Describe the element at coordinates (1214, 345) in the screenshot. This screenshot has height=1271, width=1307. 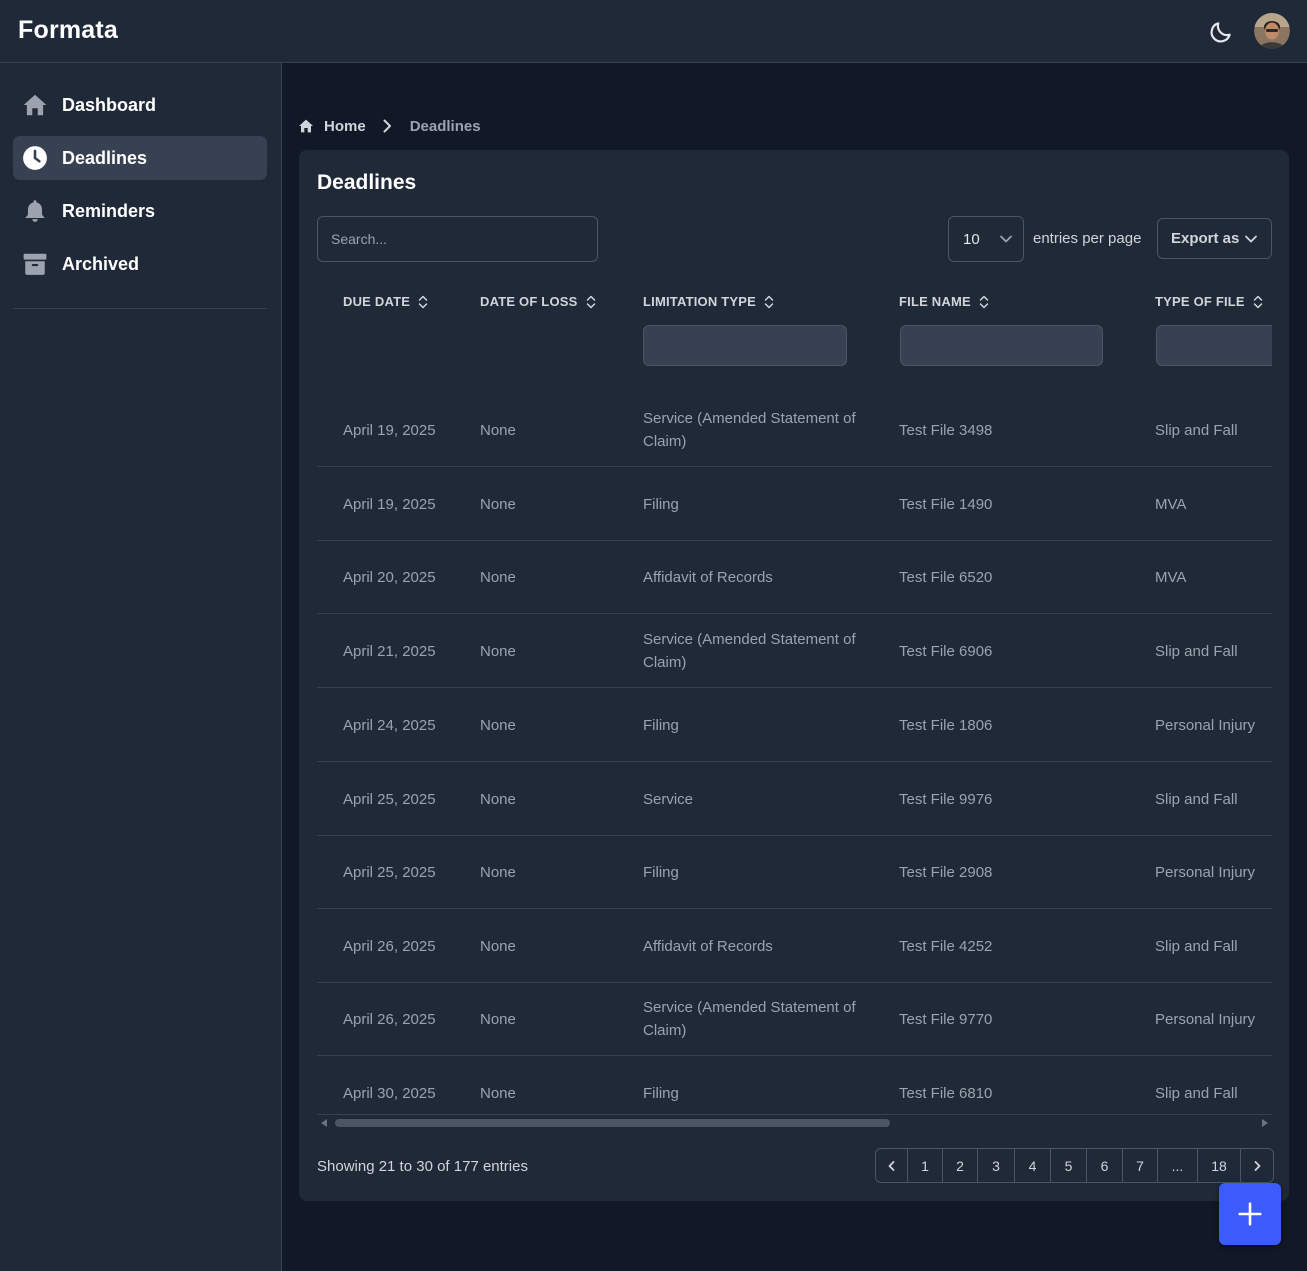
I see `filter-type-of-file-input` at that location.